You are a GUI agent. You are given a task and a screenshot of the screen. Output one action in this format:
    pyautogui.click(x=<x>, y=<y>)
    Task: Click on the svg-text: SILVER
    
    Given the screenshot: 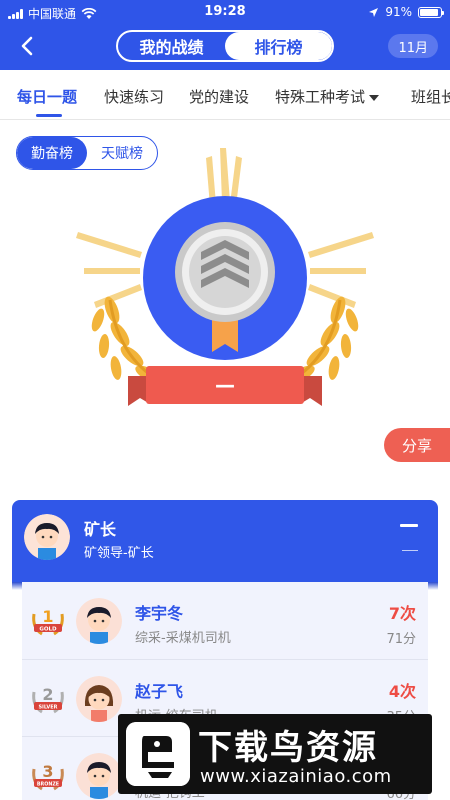 What is the action you would take?
    pyautogui.click(x=47, y=708)
    